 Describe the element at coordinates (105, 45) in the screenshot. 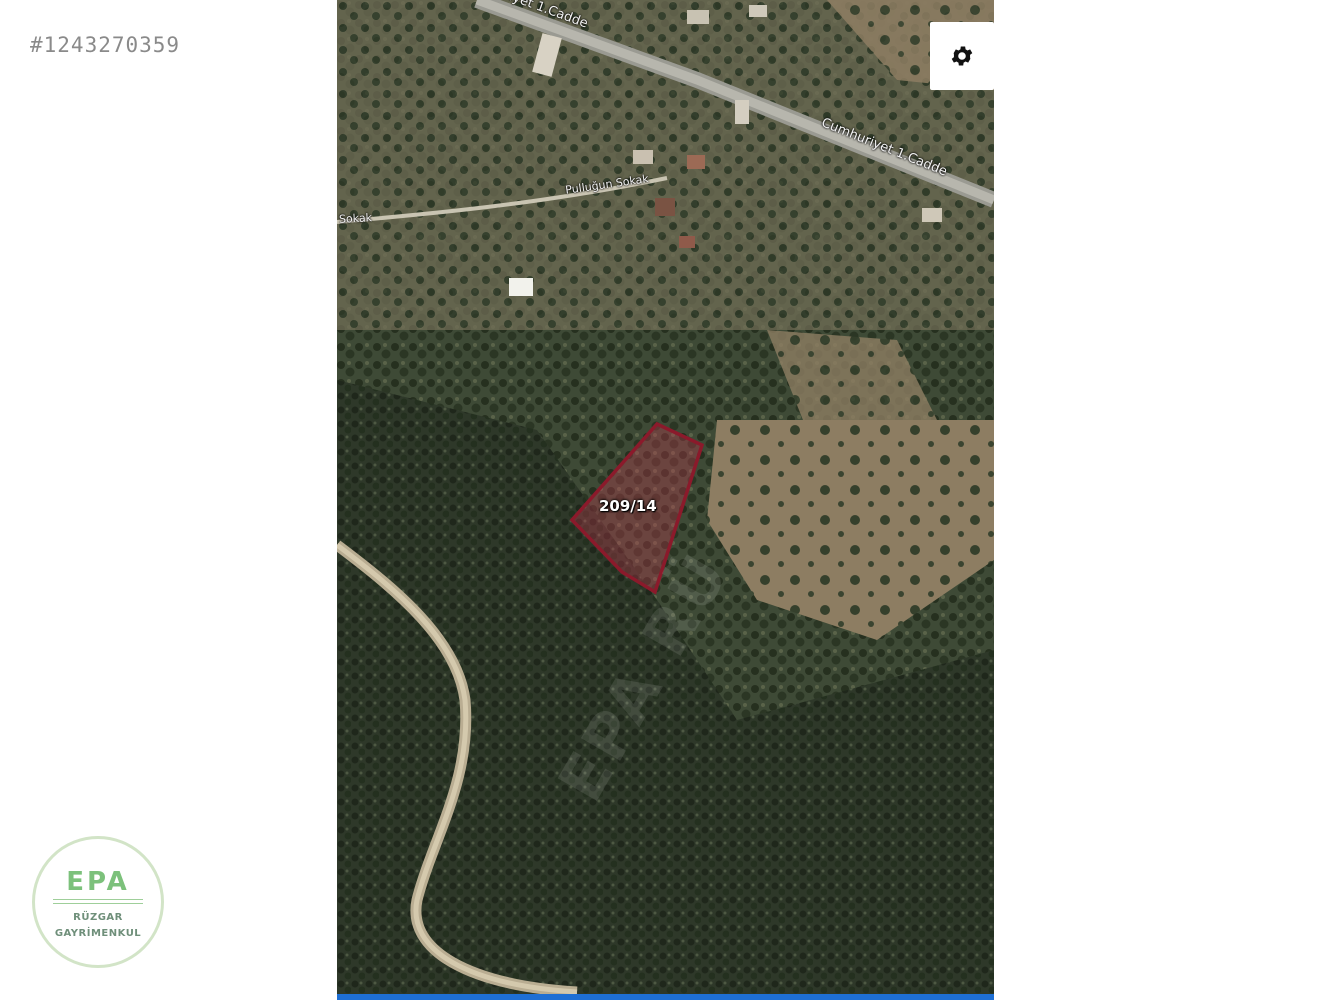

I see `listing-id: #1243270359` at that location.